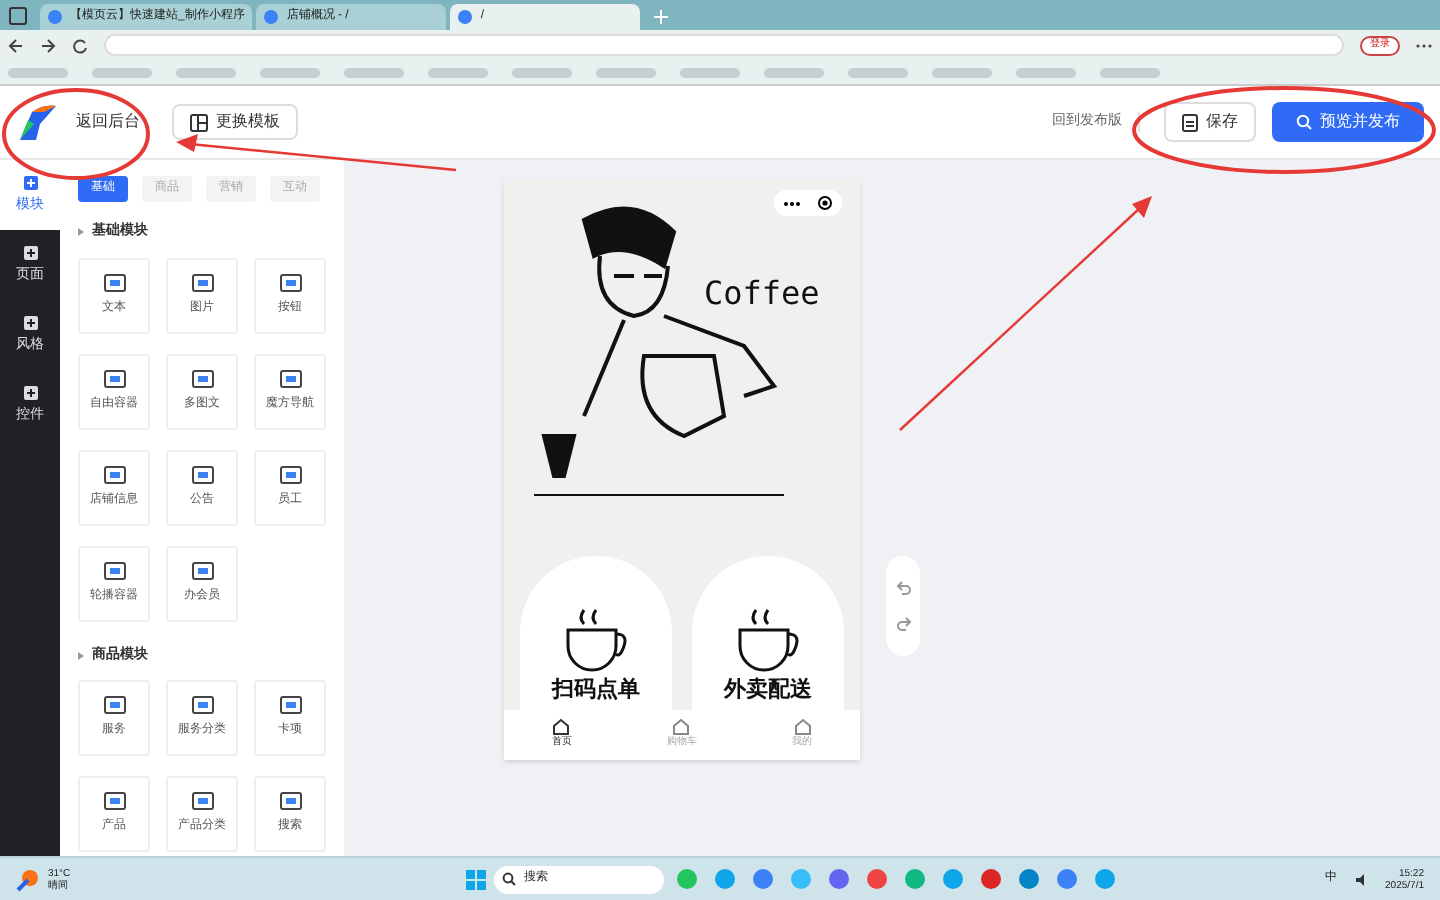  I want to click on address-field, so click(724, 45).